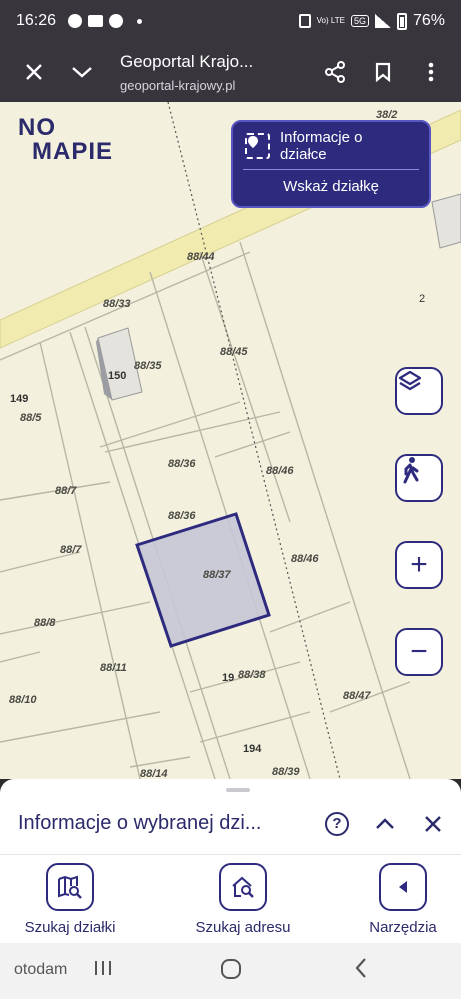  Describe the element at coordinates (201, 257) in the screenshot. I see `parcel-label: 88/44` at that location.